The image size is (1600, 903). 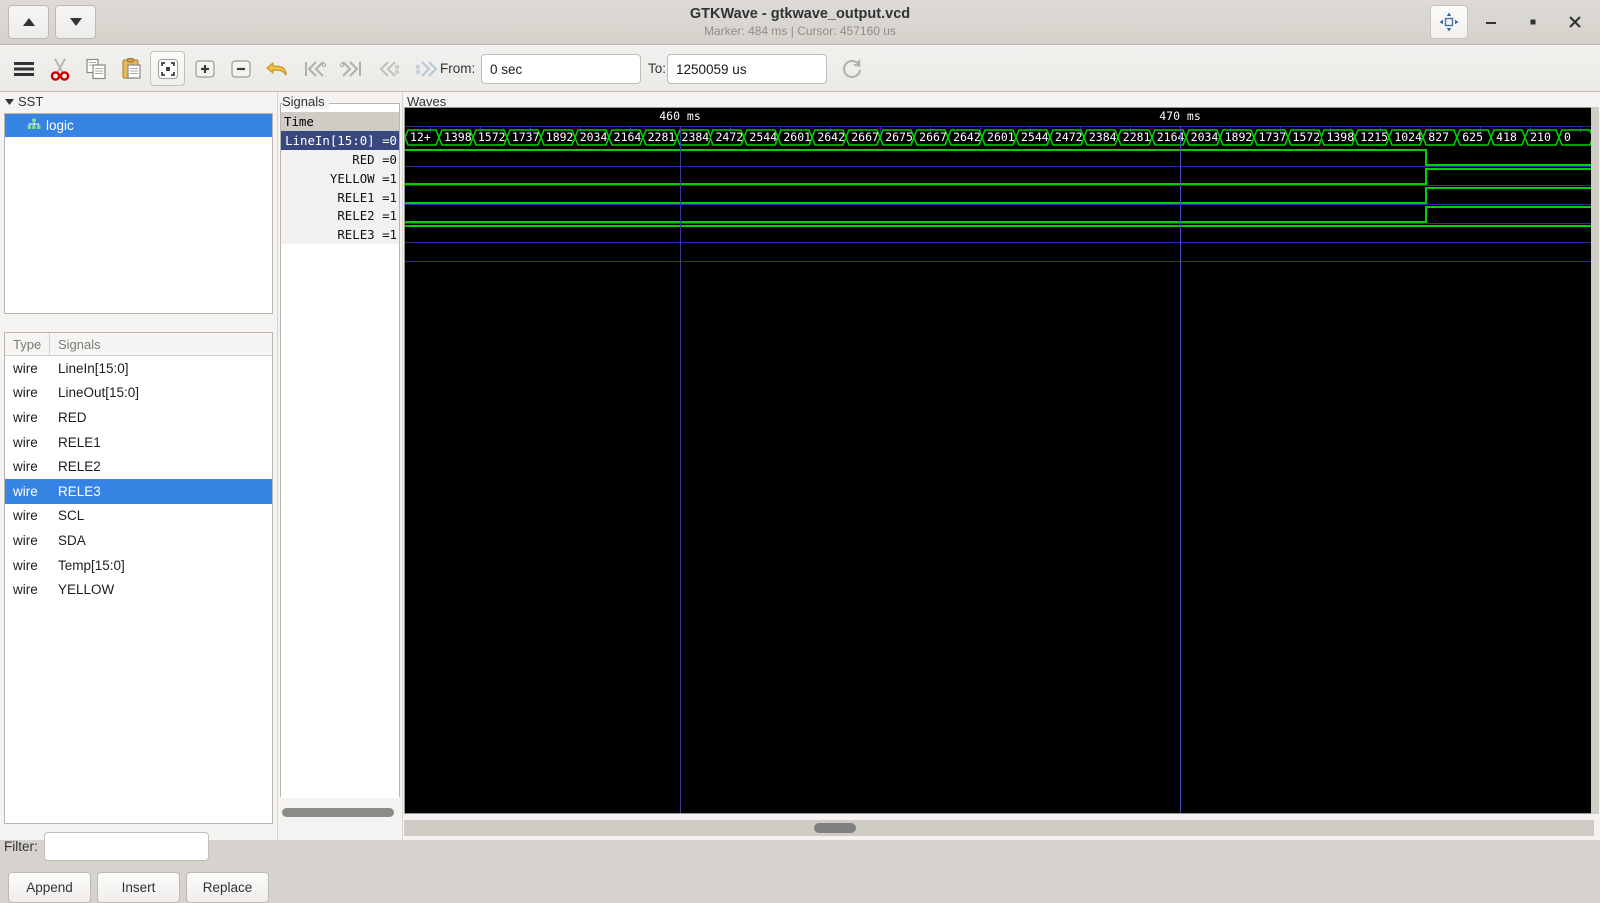 What do you see at coordinates (340, 197) in the screenshot?
I see `signal-label-row: RELE1 =1` at bounding box center [340, 197].